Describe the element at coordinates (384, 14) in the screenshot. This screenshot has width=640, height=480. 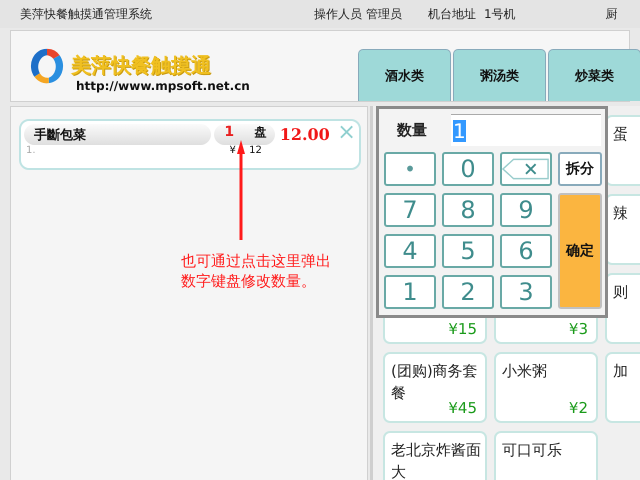
I see `operator-name: 管理员` at that location.